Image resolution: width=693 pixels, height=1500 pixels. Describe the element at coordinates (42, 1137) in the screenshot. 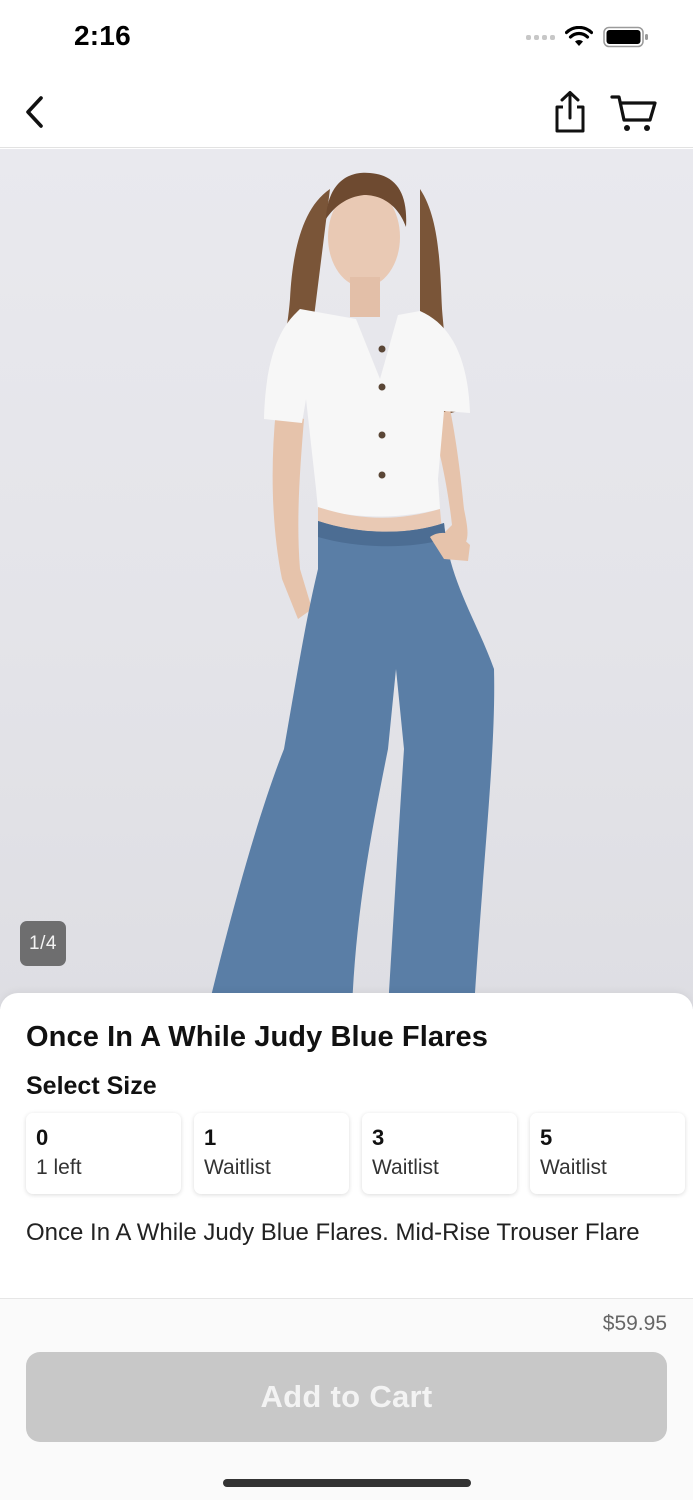

I see `size-value: 0` at that location.